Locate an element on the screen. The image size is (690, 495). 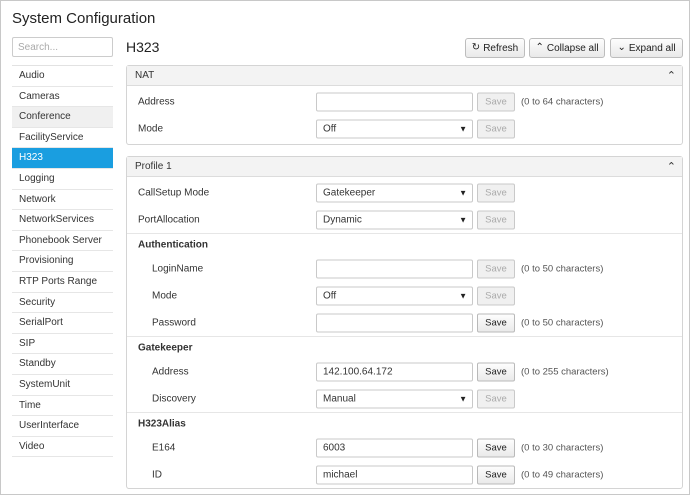
search-input is located at coordinates (62, 47).